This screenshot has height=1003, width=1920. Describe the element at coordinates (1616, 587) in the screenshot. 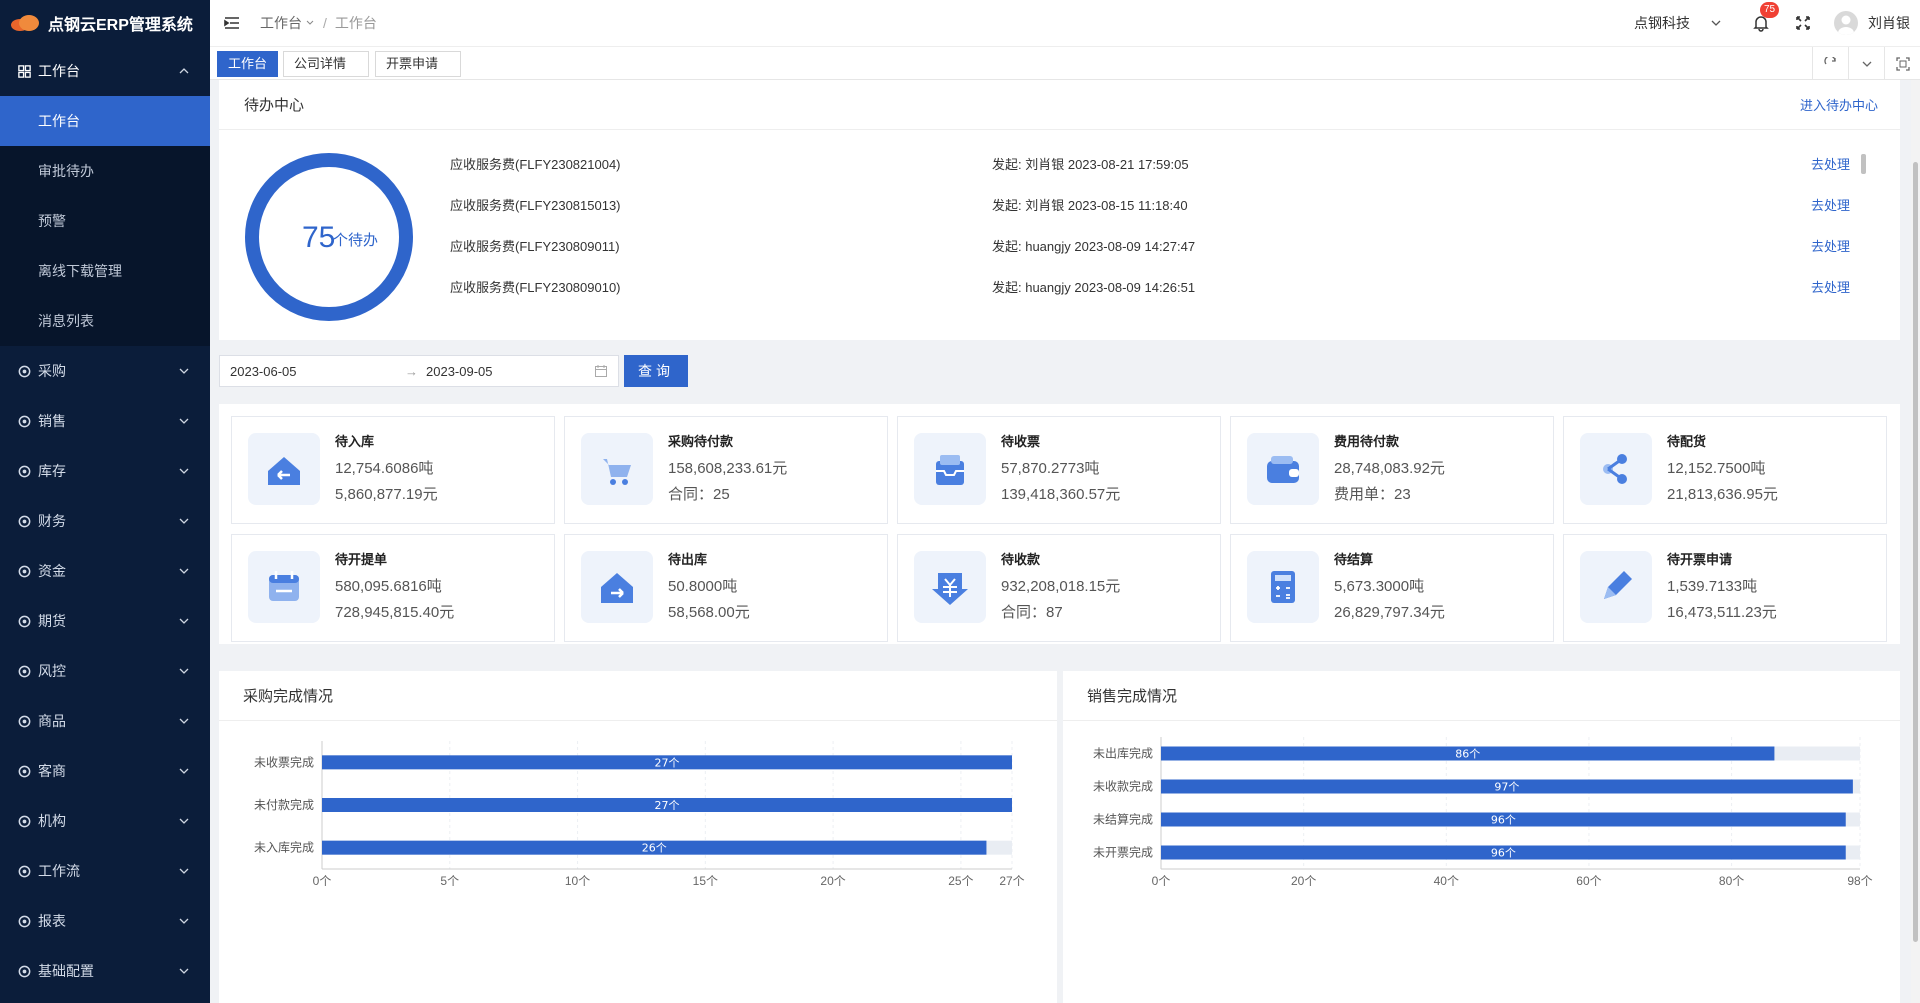

I see `pencil-icon` at that location.